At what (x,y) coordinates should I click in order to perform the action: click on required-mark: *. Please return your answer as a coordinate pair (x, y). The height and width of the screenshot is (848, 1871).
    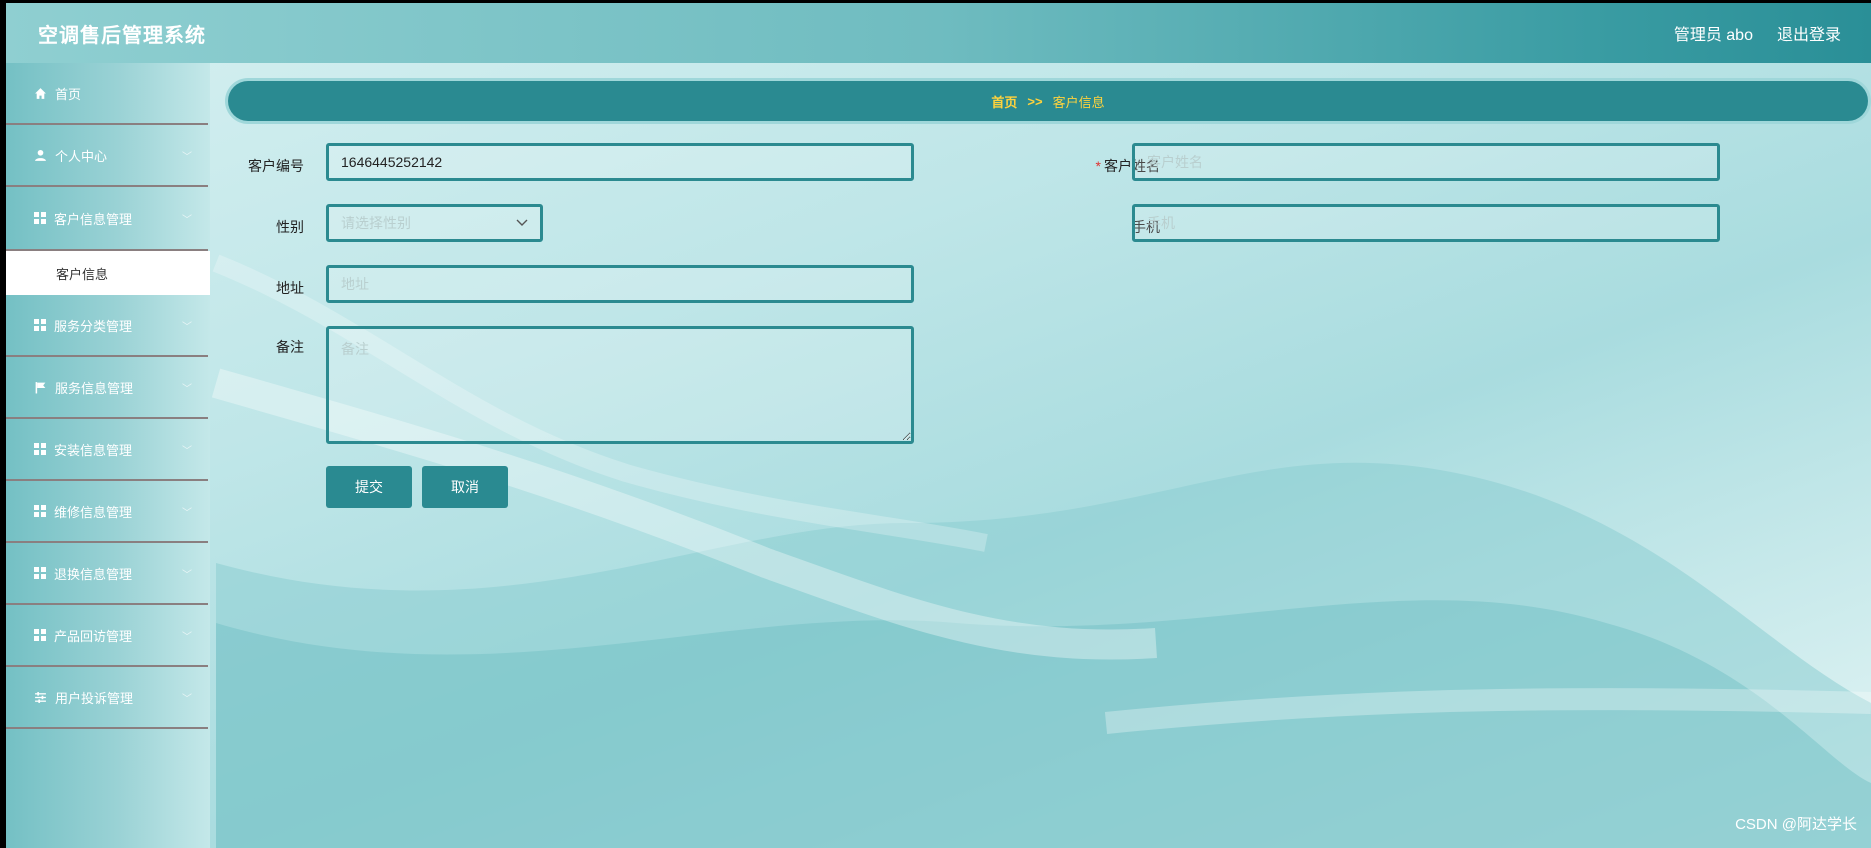
    Looking at the image, I should click on (1098, 166).